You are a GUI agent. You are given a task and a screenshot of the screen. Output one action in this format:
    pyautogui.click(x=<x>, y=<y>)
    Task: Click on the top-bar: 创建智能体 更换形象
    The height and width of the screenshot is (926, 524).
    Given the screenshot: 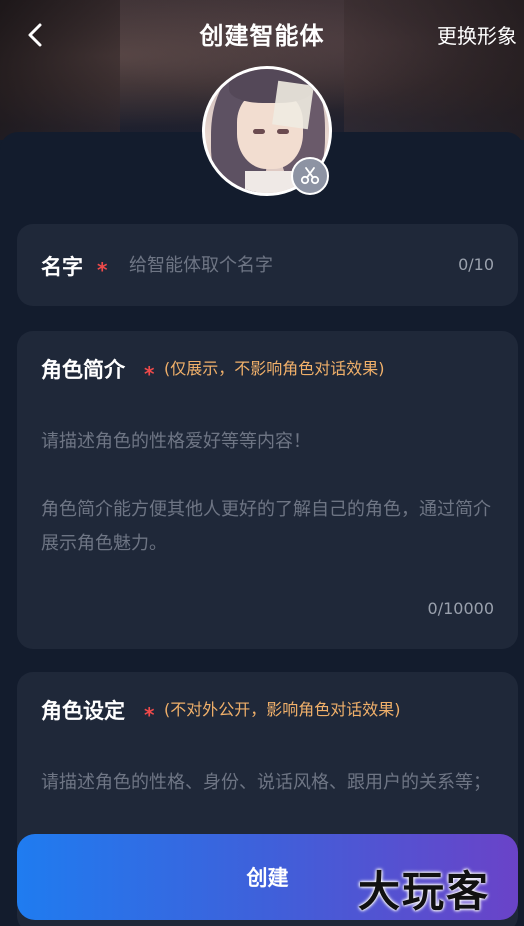 What is the action you would take?
    pyautogui.click(x=262, y=35)
    